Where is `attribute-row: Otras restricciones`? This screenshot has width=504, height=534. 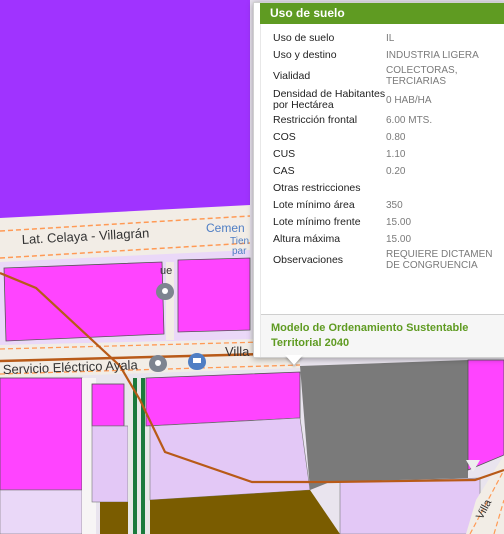
attribute-row: Otras restricciones is located at coordinates (387, 188).